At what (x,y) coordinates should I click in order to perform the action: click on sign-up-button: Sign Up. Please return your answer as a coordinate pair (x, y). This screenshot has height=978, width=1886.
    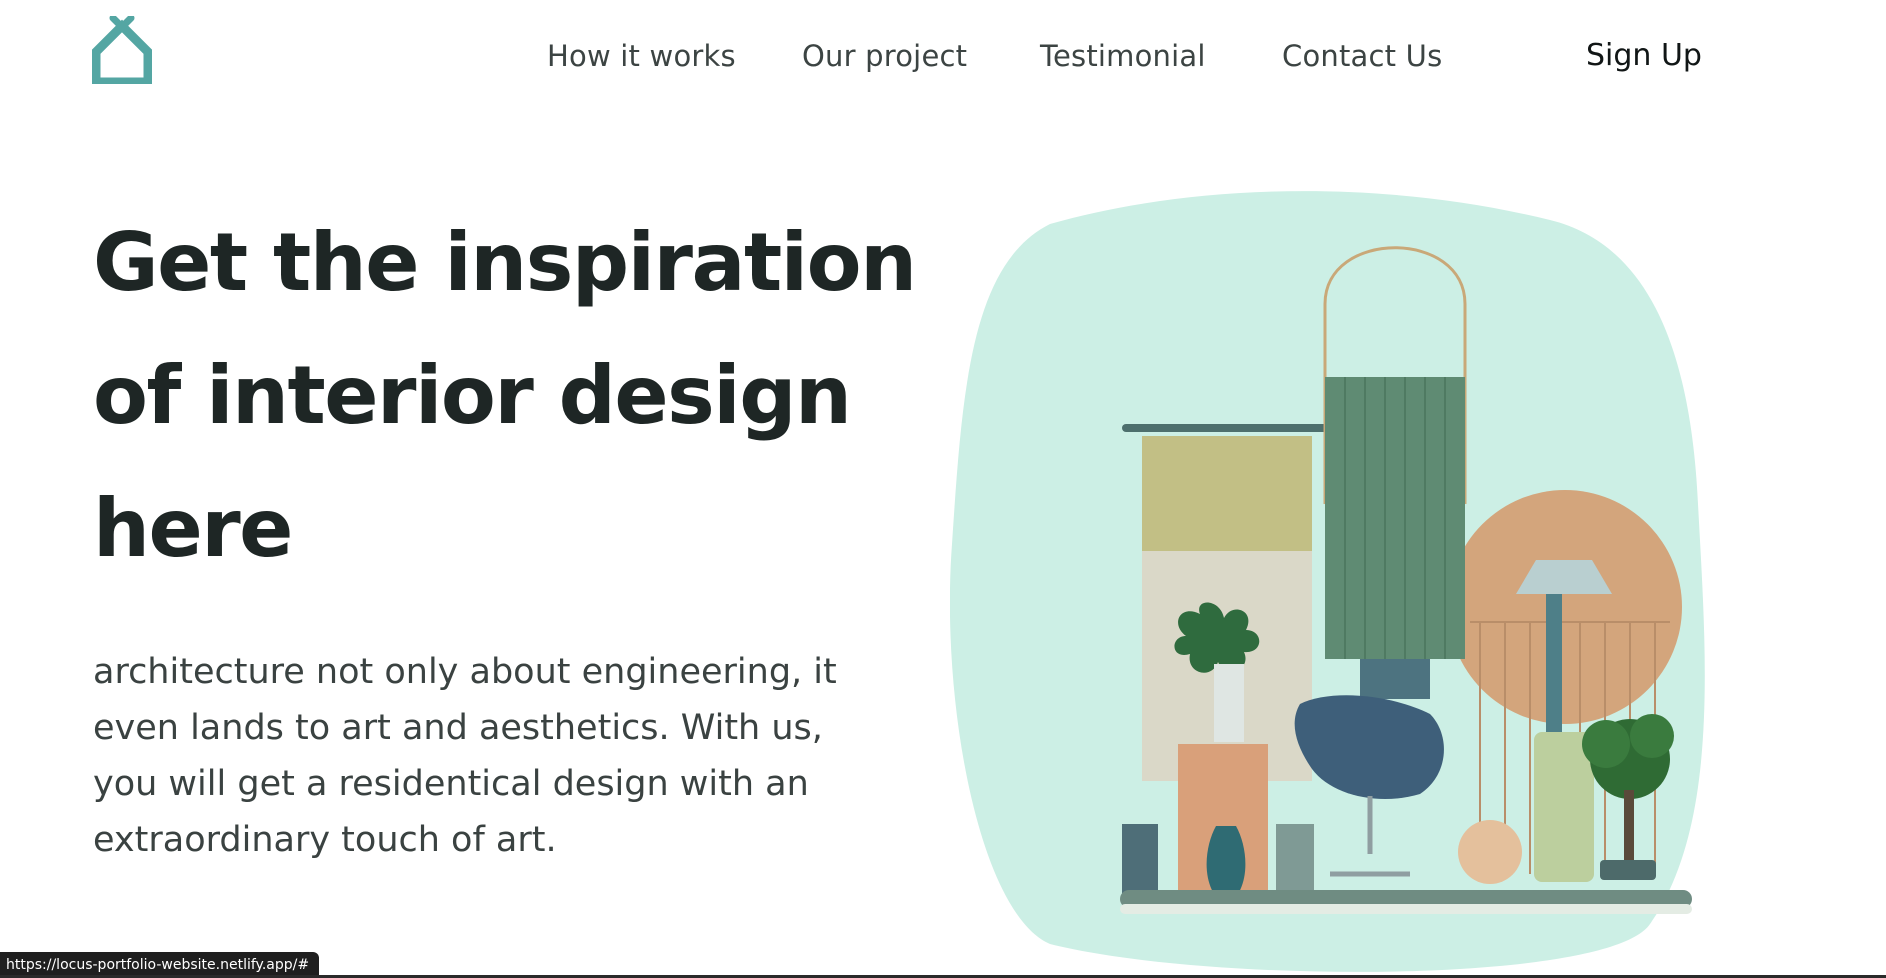
    Looking at the image, I should click on (1644, 56).